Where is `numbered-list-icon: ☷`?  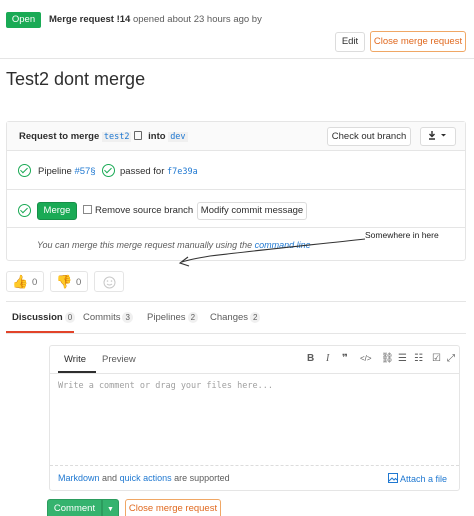
numbered-list-icon: ☷ is located at coordinates (418, 358).